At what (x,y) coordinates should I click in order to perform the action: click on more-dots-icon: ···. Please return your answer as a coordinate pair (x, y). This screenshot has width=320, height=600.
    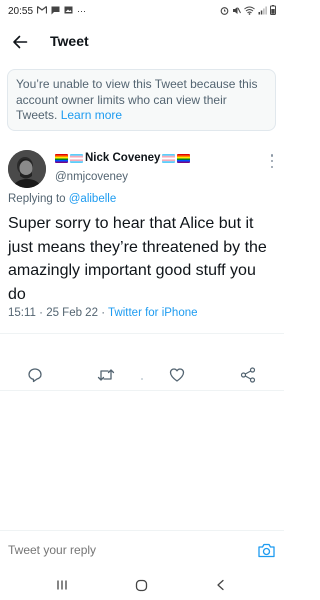
    Looking at the image, I should click on (82, 10).